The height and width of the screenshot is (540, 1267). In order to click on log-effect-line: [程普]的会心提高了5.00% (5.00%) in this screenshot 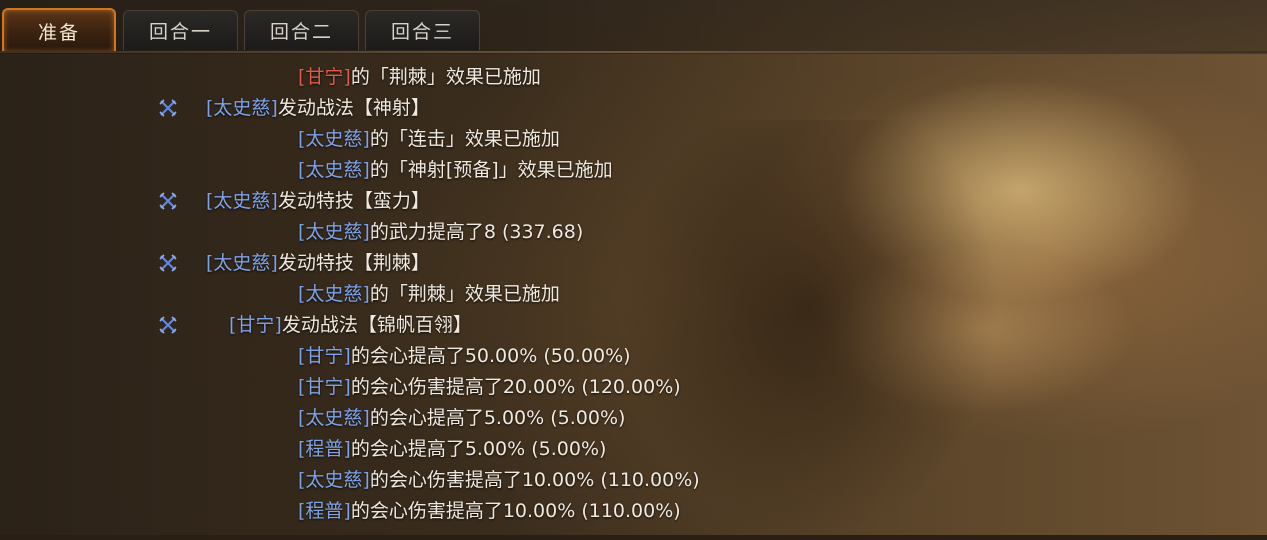, I will do `click(452, 449)`.